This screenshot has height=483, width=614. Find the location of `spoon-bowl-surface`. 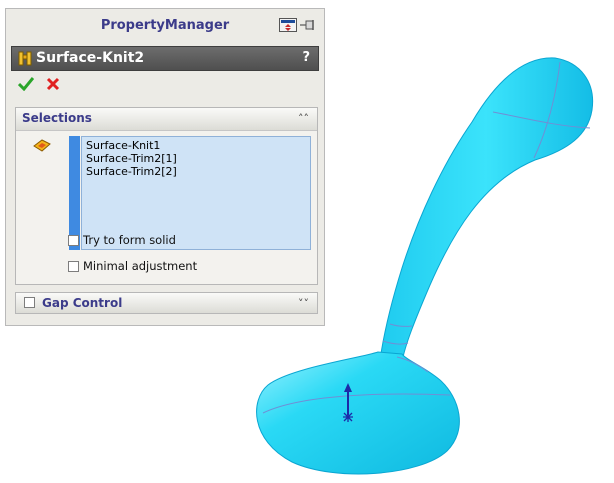

spoon-bowl-surface is located at coordinates (358, 413).